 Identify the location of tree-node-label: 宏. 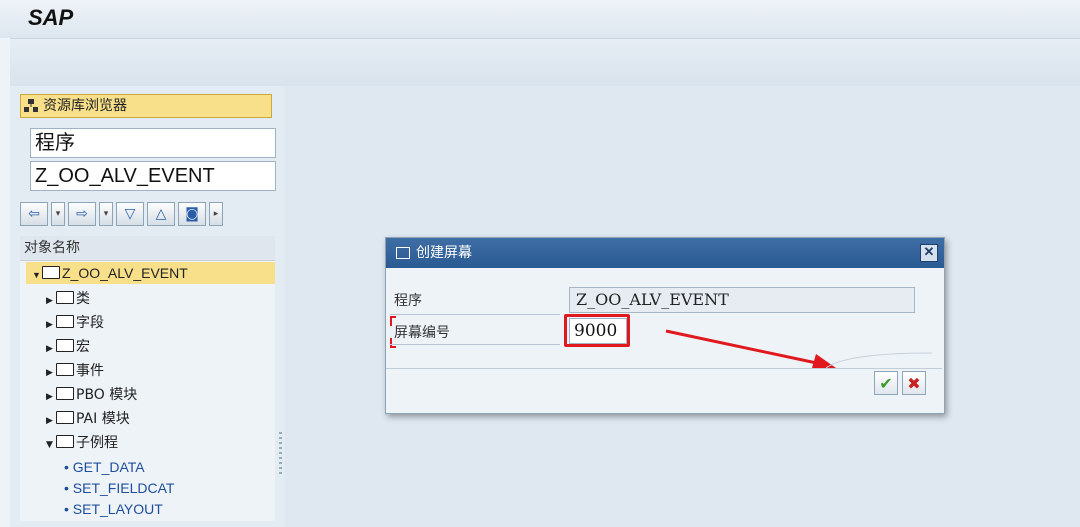
(83, 347).